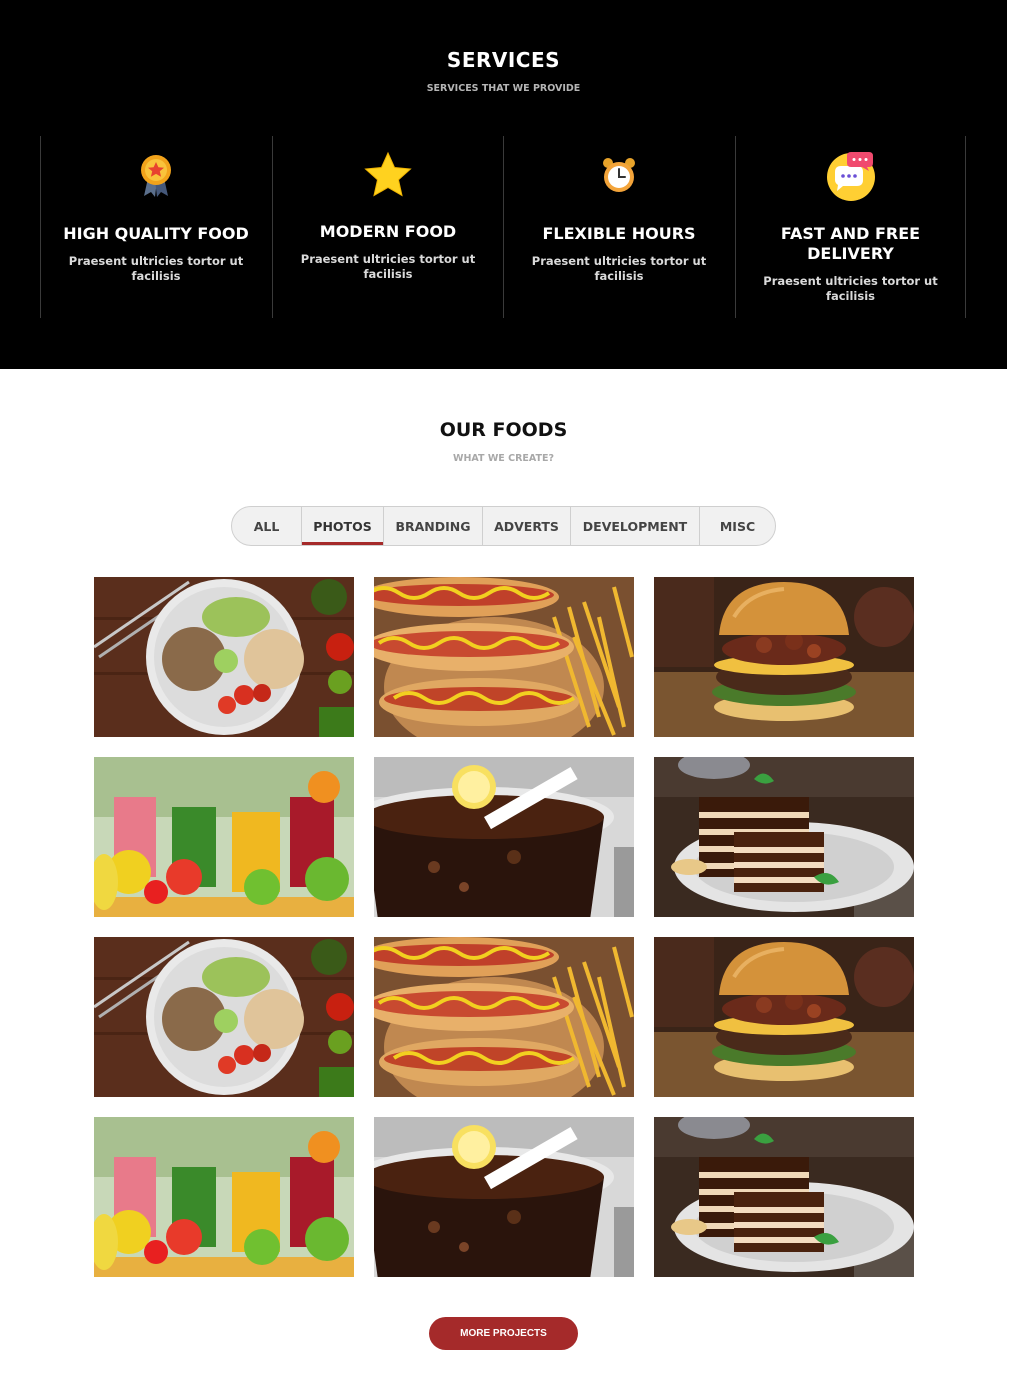 The height and width of the screenshot is (1400, 1023). What do you see at coordinates (850, 243) in the screenshot?
I see `service-name: FAST AND FREE DELIVERY` at bounding box center [850, 243].